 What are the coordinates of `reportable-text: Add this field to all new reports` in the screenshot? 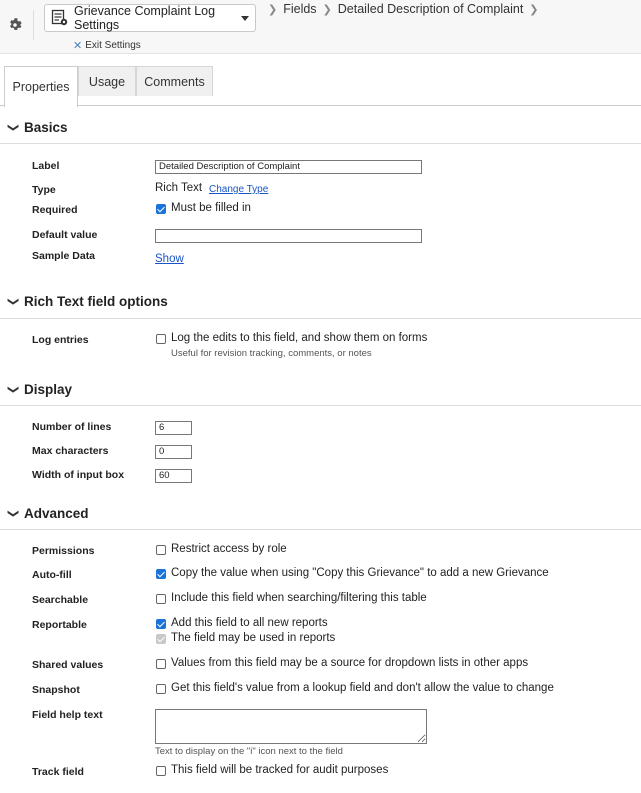 It's located at (249, 623).